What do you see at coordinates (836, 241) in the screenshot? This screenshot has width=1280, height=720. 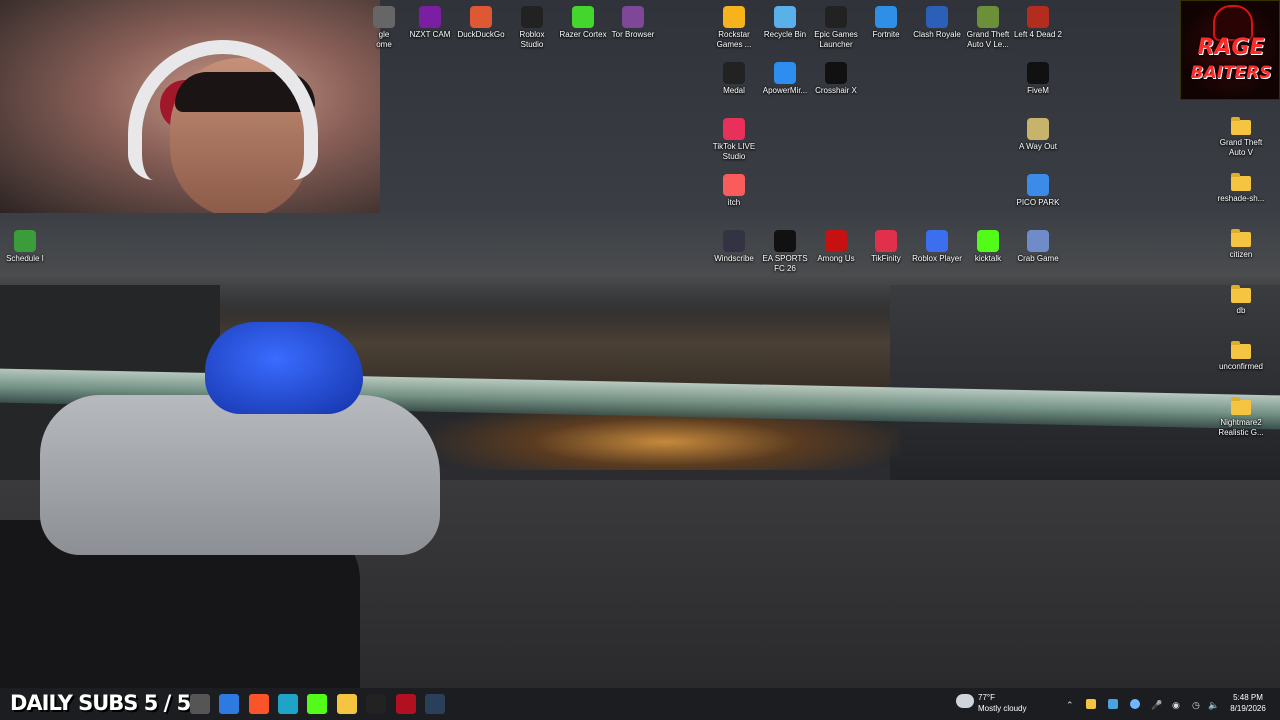 I see `among-us-icon` at bounding box center [836, 241].